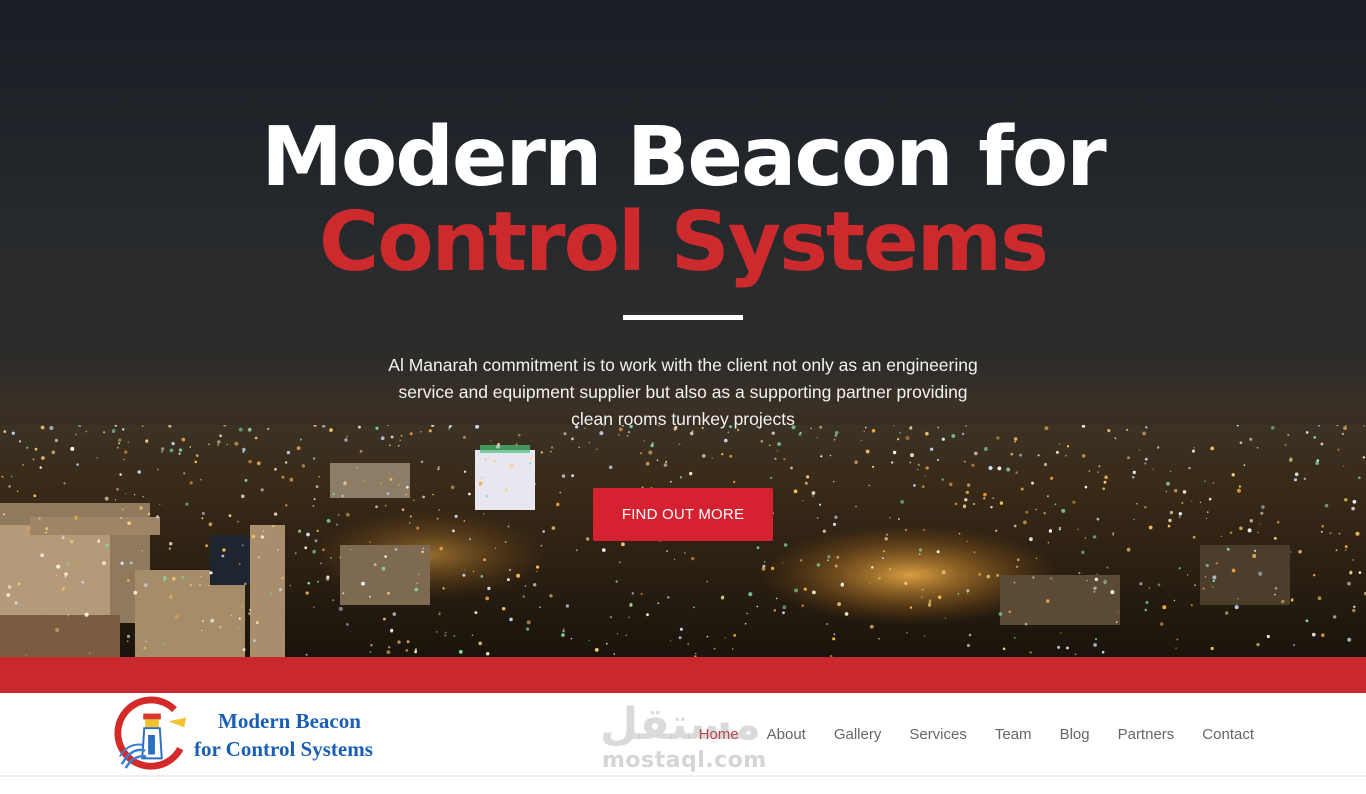  Describe the element at coordinates (1146, 734) in the screenshot. I see `nav-item-partners: Partners` at that location.